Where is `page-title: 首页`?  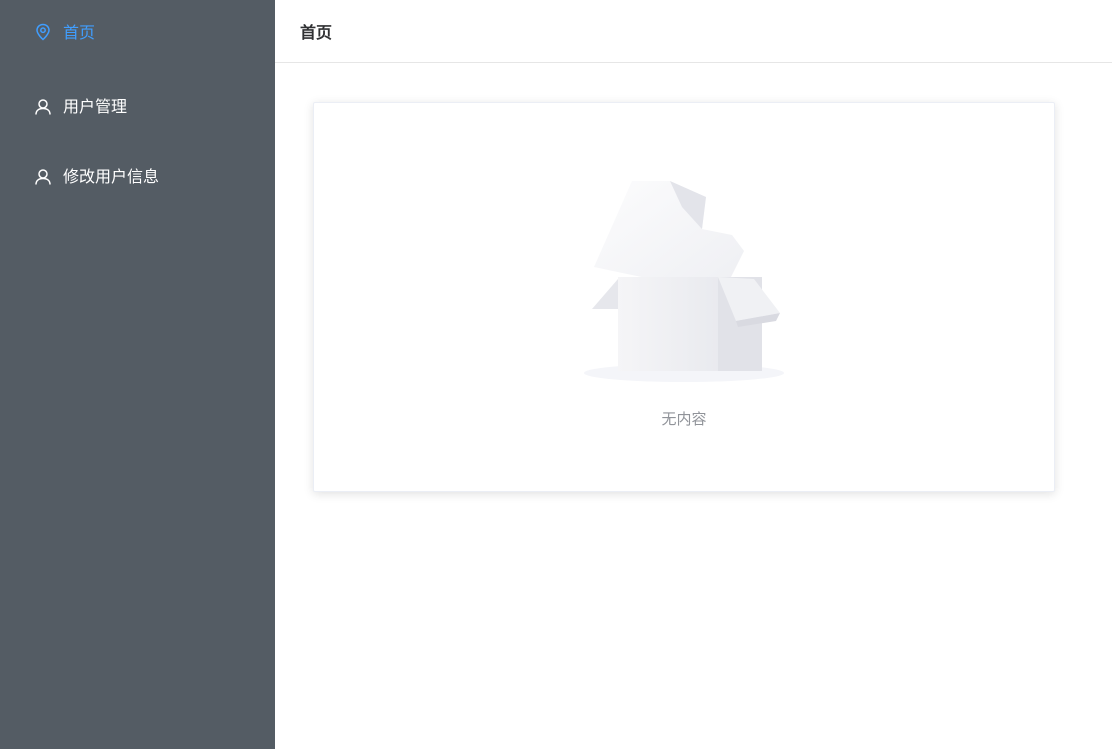 page-title: 首页 is located at coordinates (316, 32).